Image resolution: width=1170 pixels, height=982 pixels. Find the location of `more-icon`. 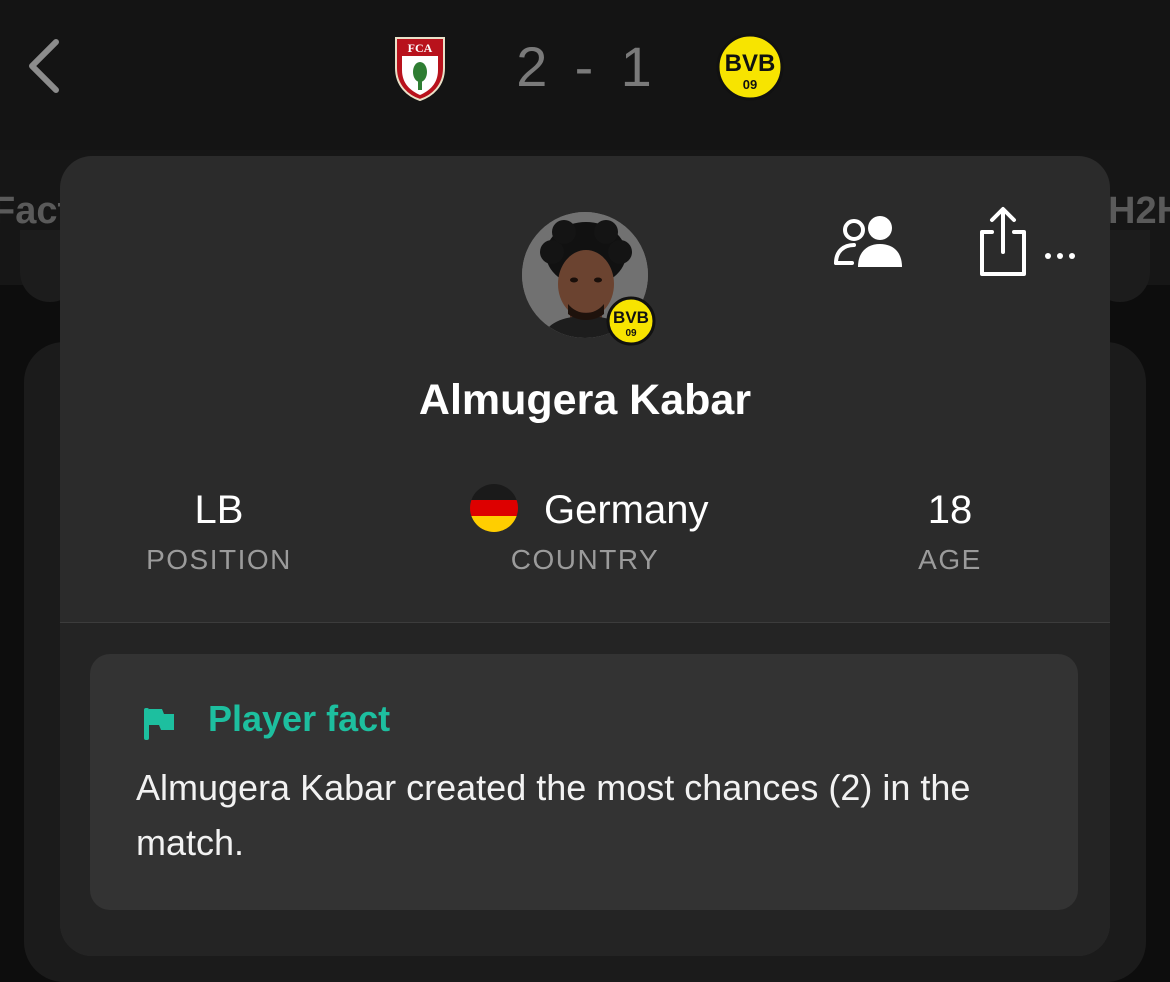

more-icon is located at coordinates (1060, 256).